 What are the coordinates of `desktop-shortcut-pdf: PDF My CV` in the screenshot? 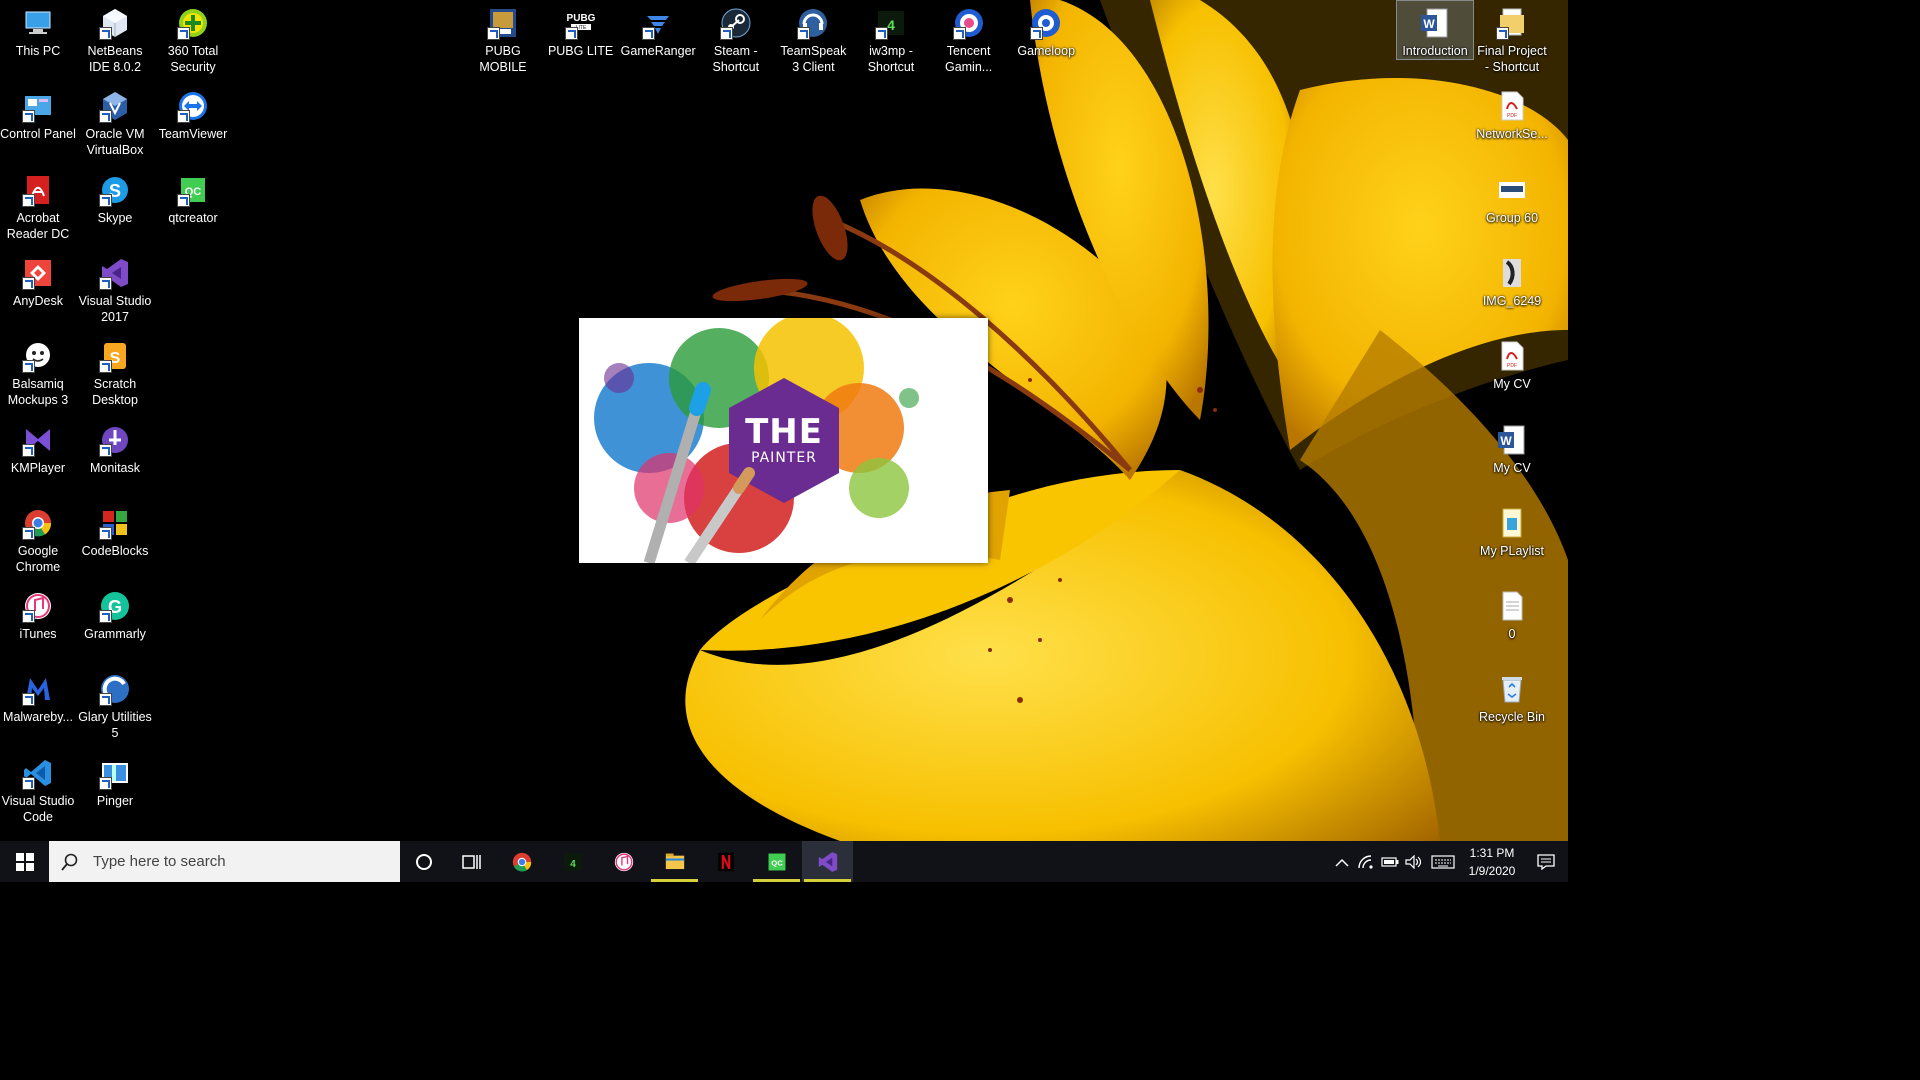 It's located at (1512, 363).